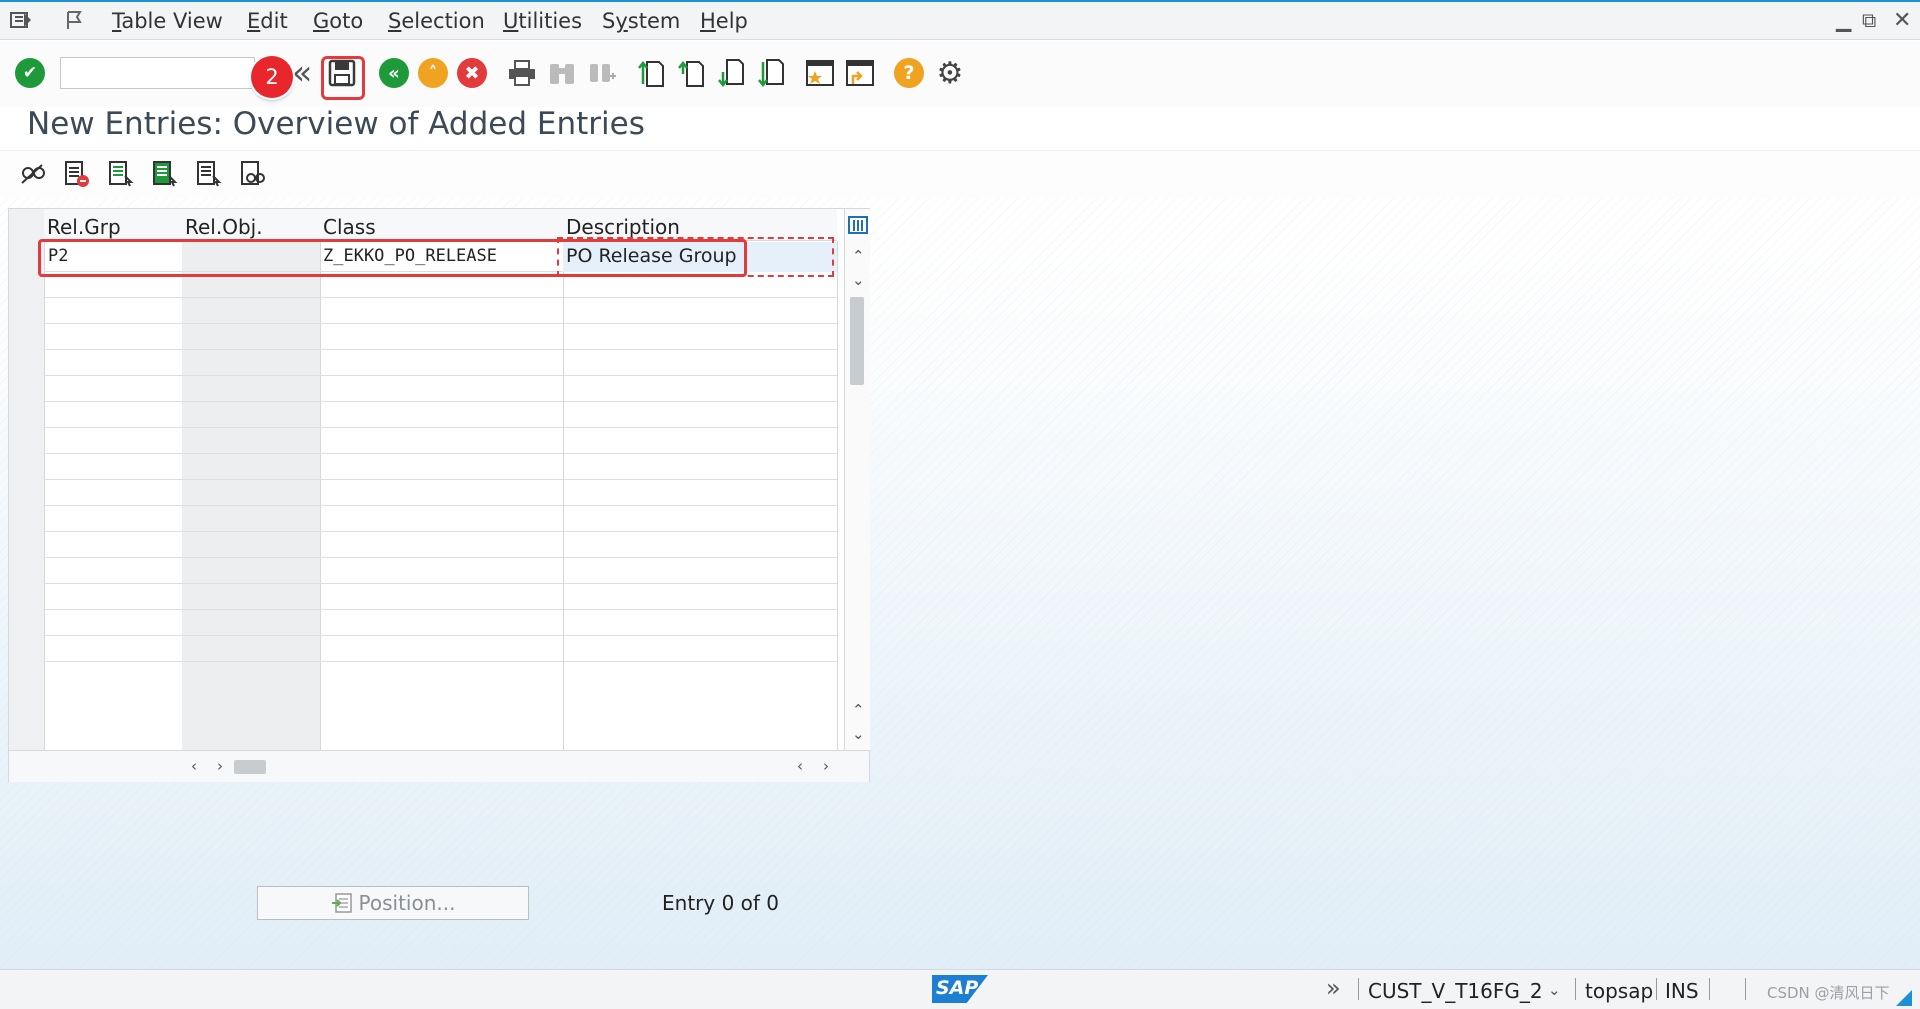 Image resolution: width=1920 pixels, height=1009 pixels. I want to click on menu-access-key: T, so click(117, 21).